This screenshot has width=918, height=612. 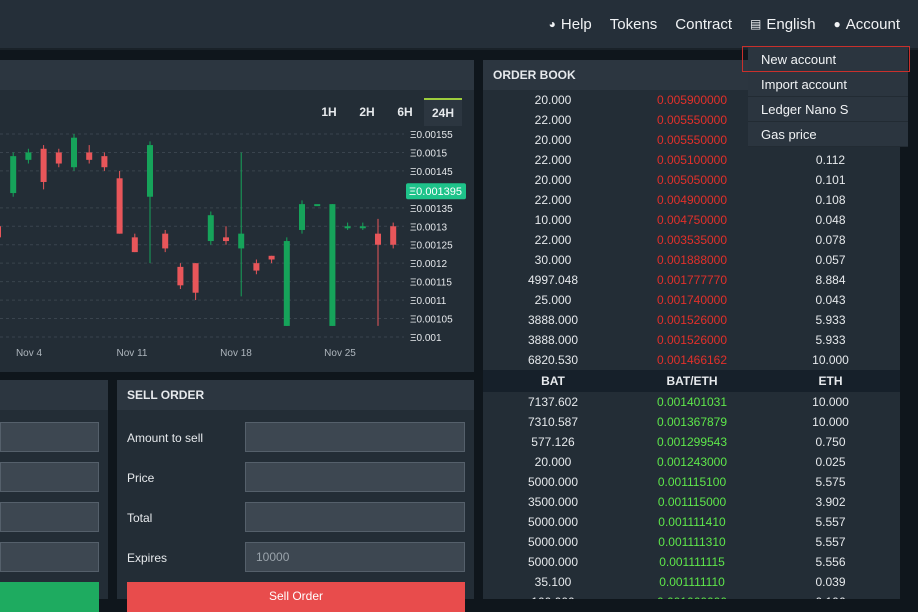 What do you see at coordinates (429, 227) in the screenshot?
I see `y-tick-label: Ξ0.0013` at bounding box center [429, 227].